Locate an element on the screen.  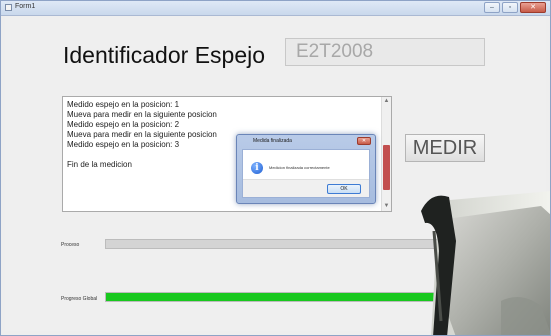
window-title: Form1 is located at coordinates (25, 6).